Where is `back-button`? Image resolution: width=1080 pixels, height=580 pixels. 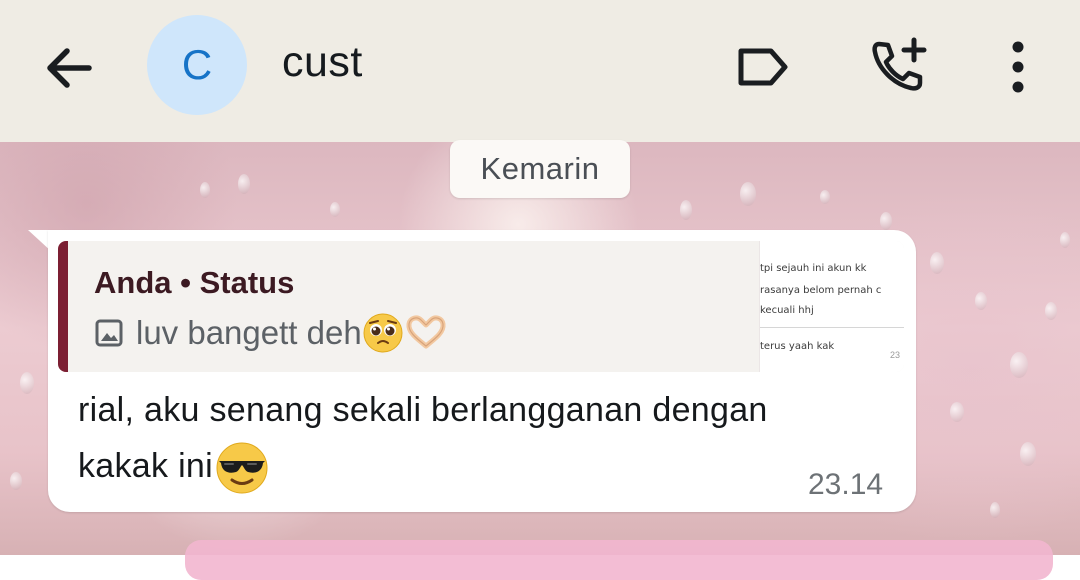 back-button is located at coordinates (68, 68).